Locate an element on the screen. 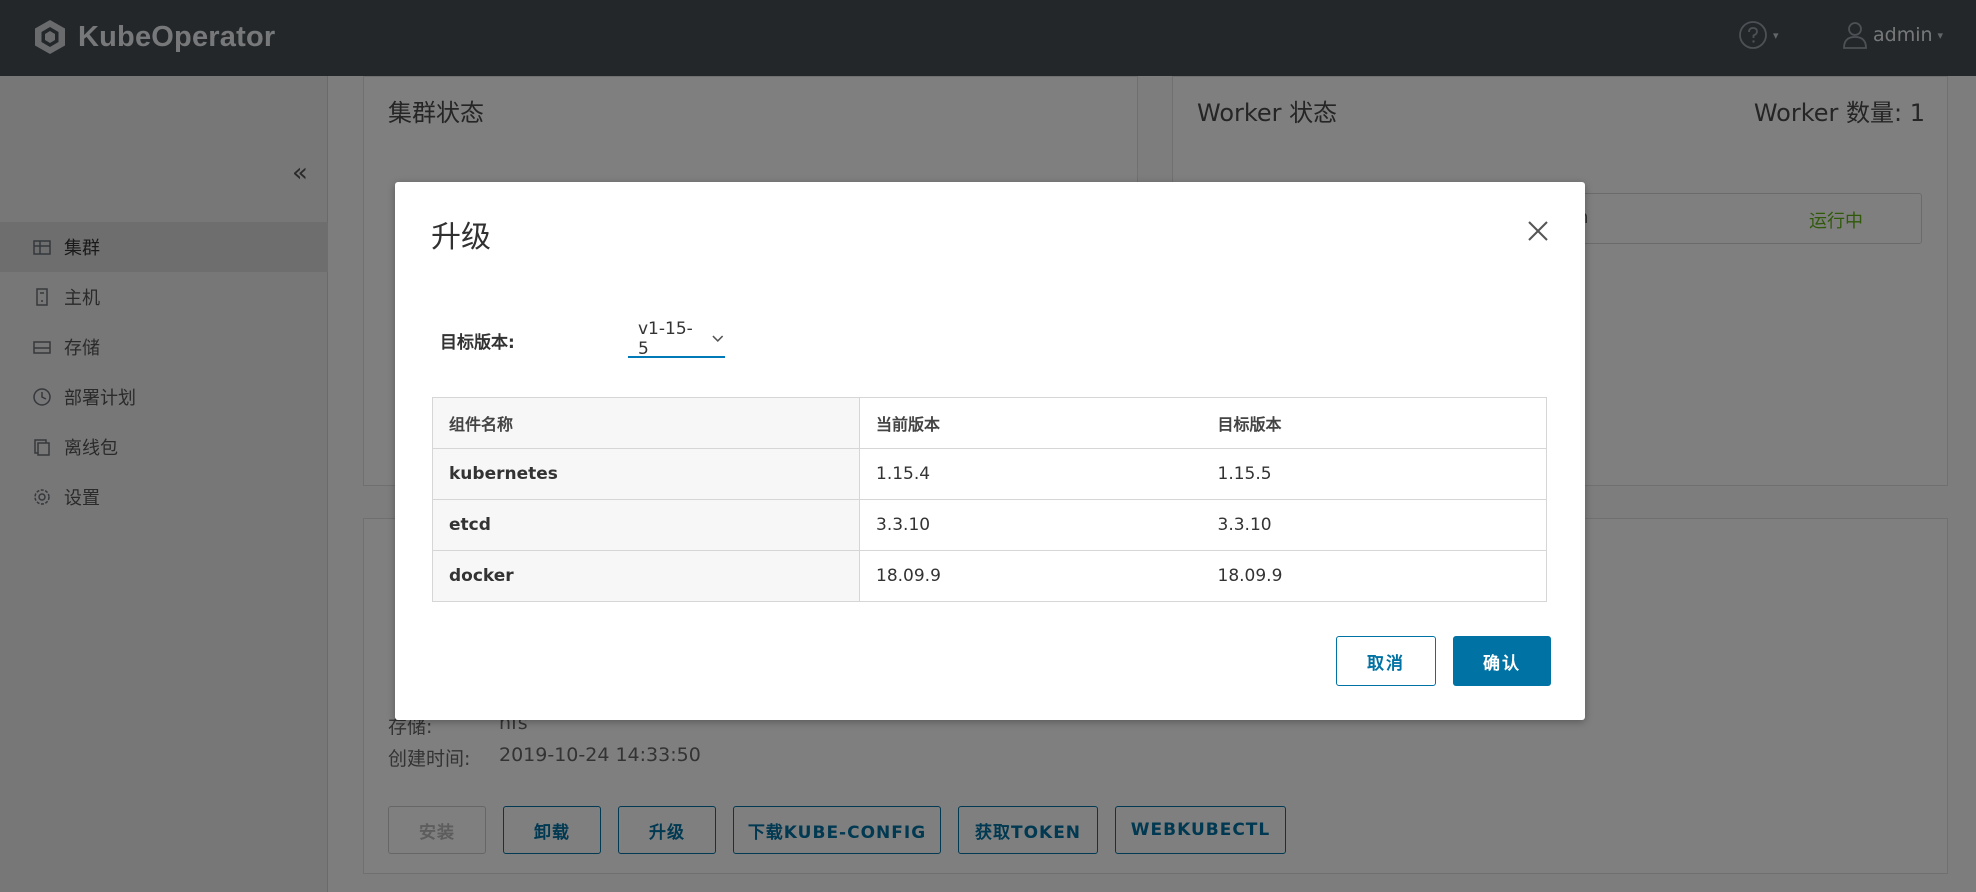 The image size is (1976, 892). target-version-label: 目标版本: is located at coordinates (477, 343).